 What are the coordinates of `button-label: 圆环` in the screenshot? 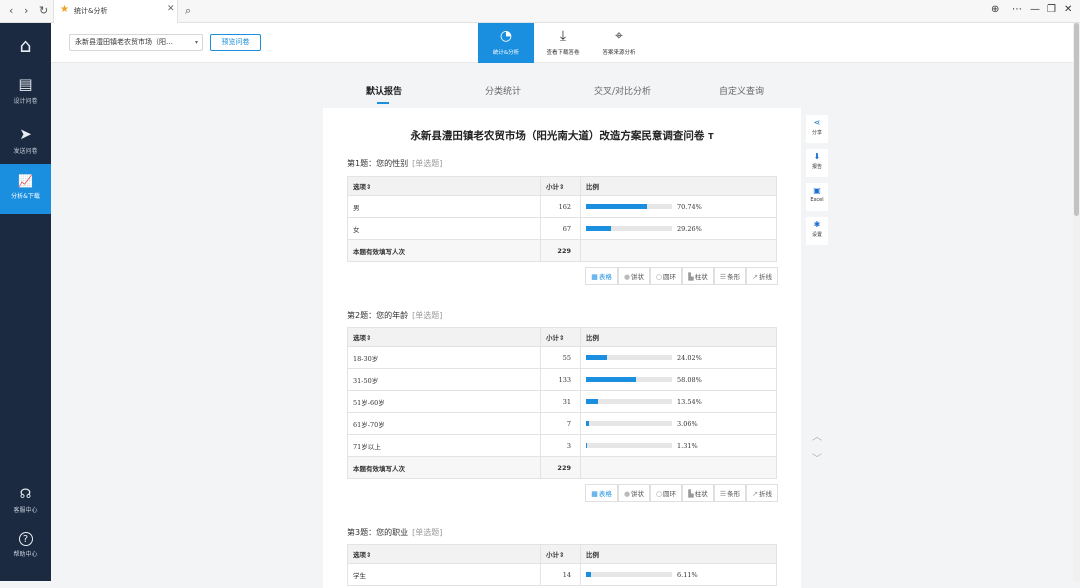 It's located at (670, 494).